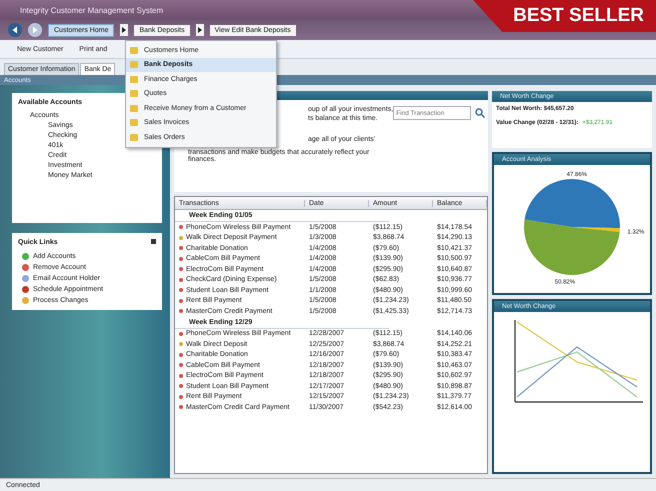 This screenshot has width=656, height=491. Describe the element at coordinates (35, 30) in the screenshot. I see `forward-button` at that location.